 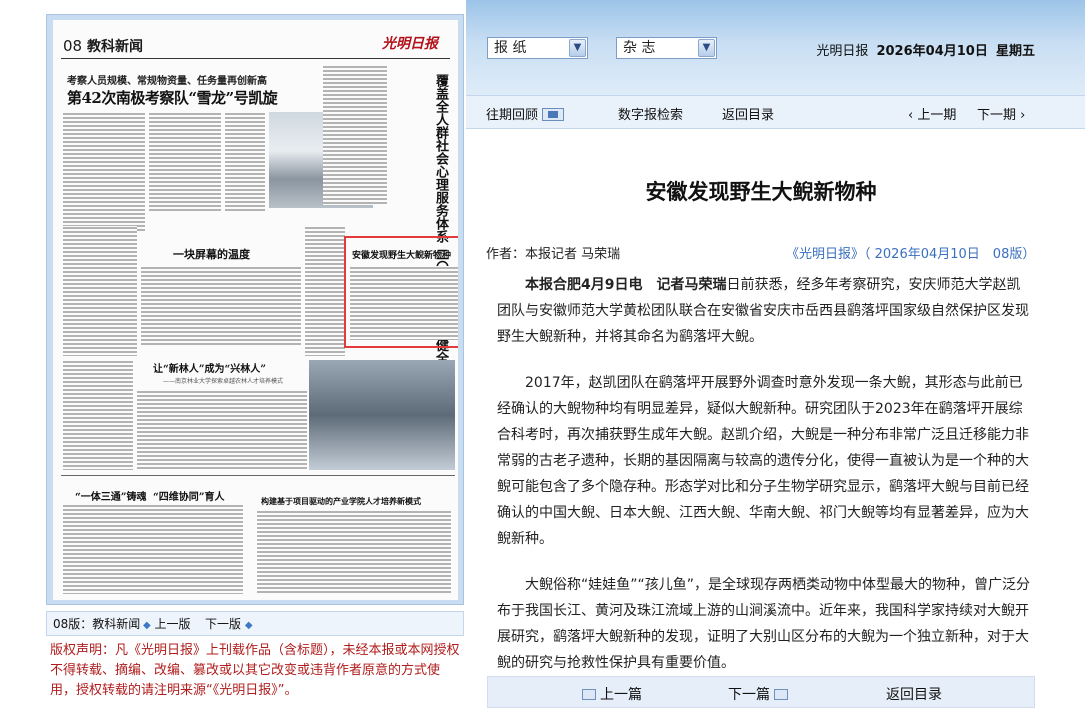 I want to click on arrow-right-icon: ◆, so click(x=248, y=625).